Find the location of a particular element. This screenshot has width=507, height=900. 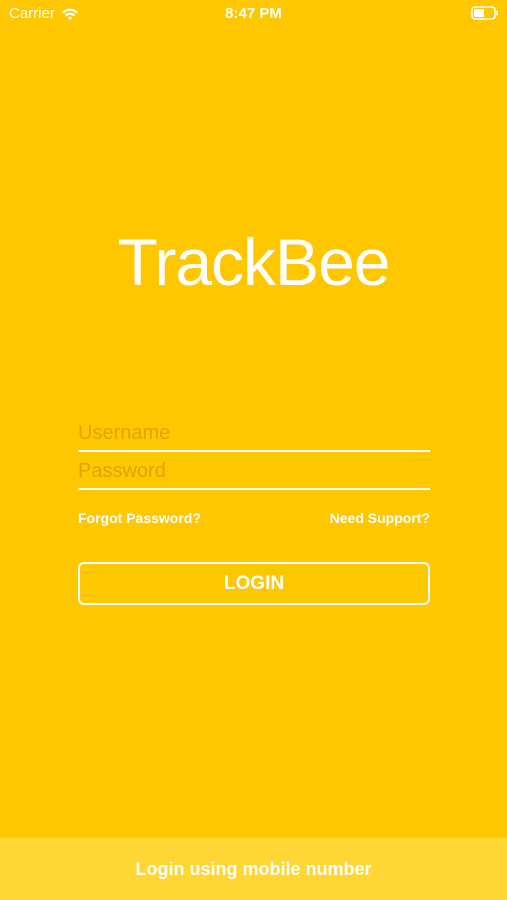

app-logo-text: TrackBee is located at coordinates (254, 262).